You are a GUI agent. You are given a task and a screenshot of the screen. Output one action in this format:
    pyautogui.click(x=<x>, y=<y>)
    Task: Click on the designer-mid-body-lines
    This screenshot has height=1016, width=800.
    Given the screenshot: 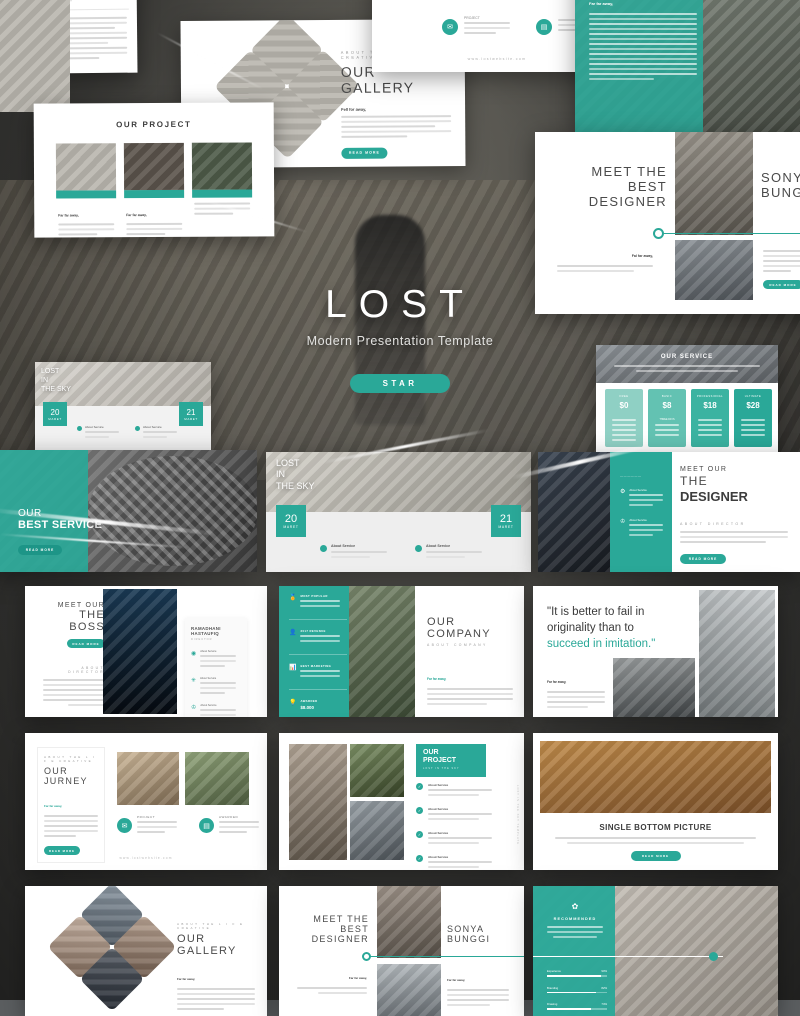 What is the action you would take?
    pyautogui.click(x=734, y=537)
    